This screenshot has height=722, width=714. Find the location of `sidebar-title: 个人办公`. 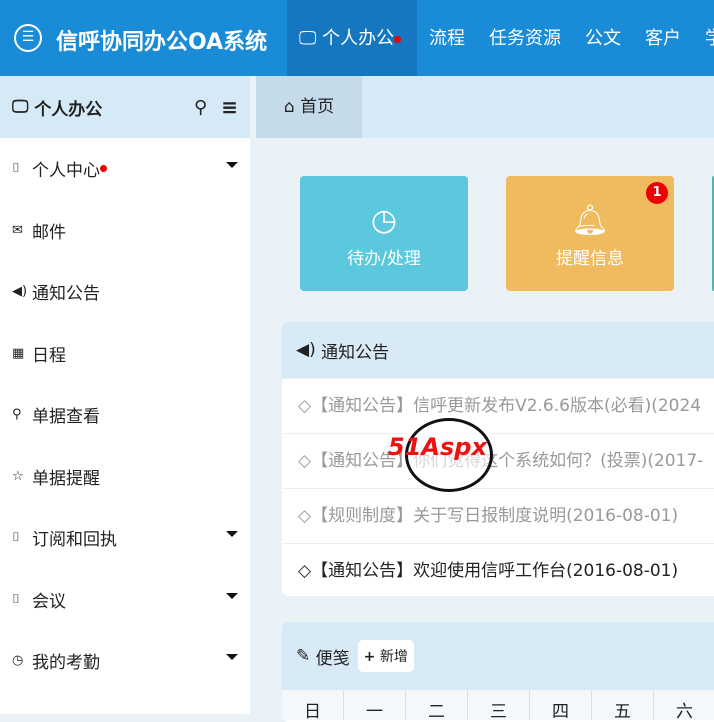

sidebar-title: 个人办公 is located at coordinates (68, 109).